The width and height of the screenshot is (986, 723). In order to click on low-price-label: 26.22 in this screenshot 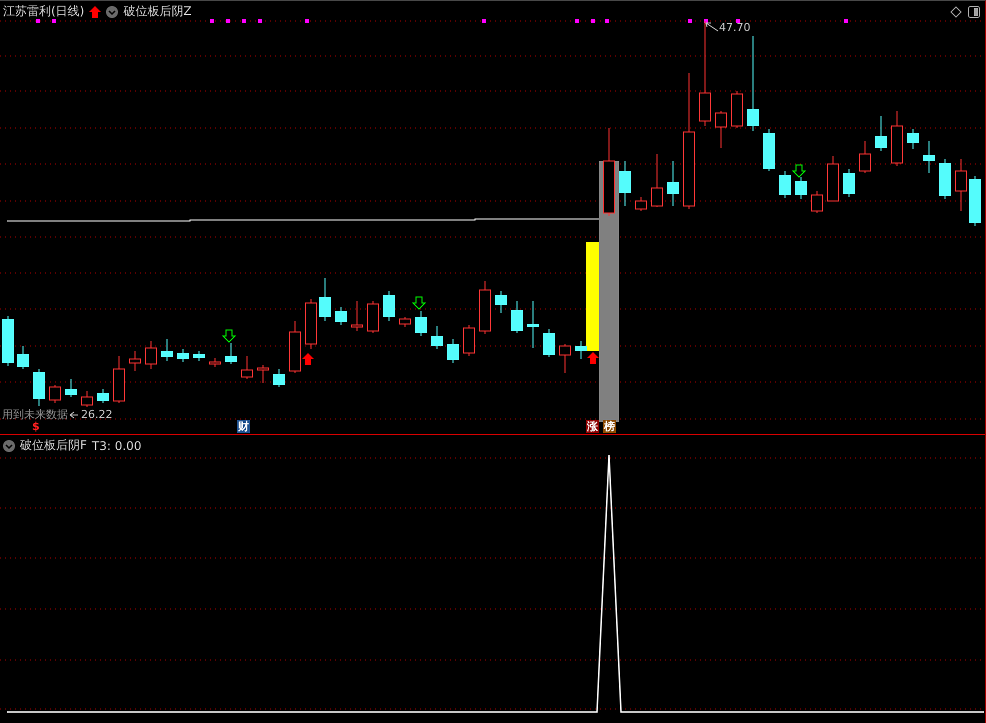, I will do `click(96, 414)`.